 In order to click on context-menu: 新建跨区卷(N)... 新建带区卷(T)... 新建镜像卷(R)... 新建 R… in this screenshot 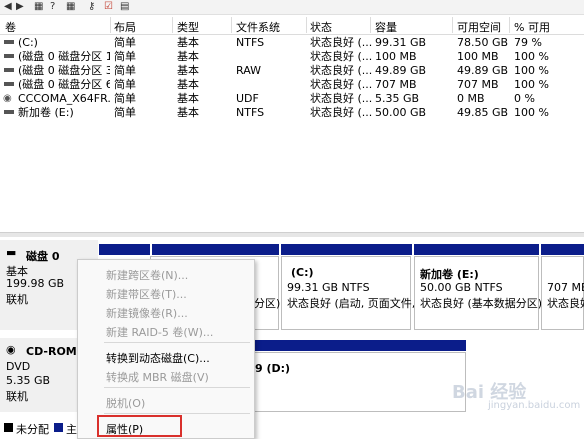, I will do `click(166, 349)`.